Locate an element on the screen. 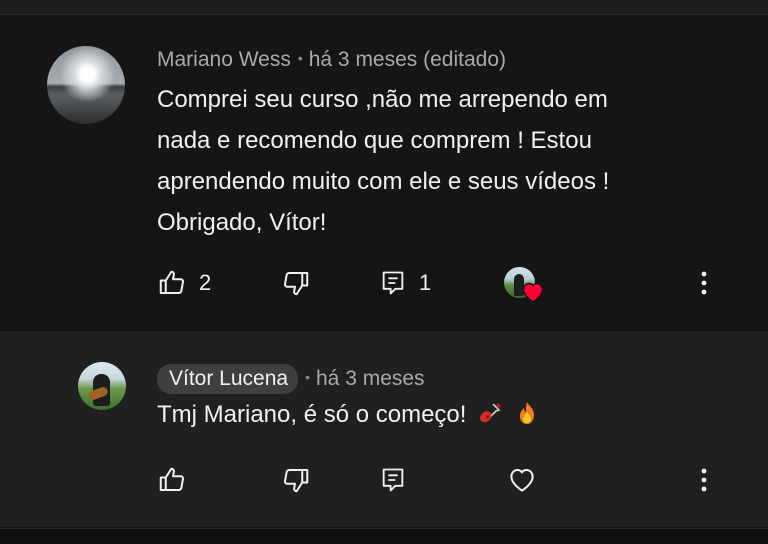 Image resolution: width=768 pixels, height=544 pixels. comment-line: Comprei seu curso ,não me arrependo em is located at coordinates (382, 99).